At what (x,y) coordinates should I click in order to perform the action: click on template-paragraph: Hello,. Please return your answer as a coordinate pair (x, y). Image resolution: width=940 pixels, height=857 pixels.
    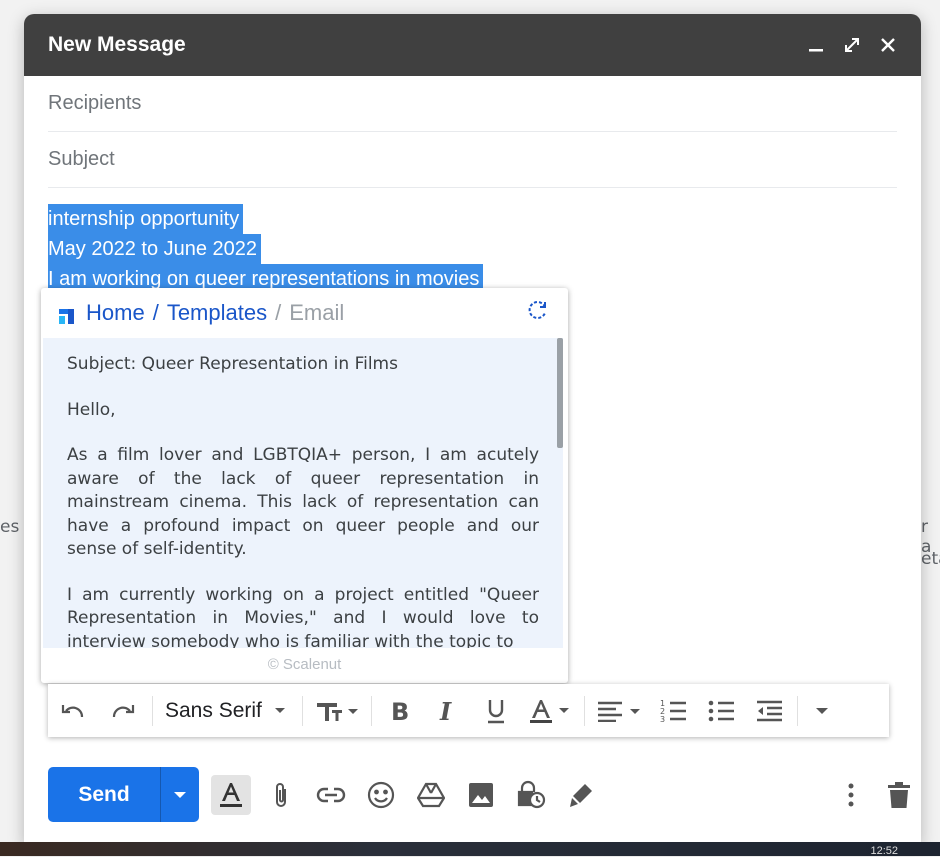
    Looking at the image, I should click on (91, 409).